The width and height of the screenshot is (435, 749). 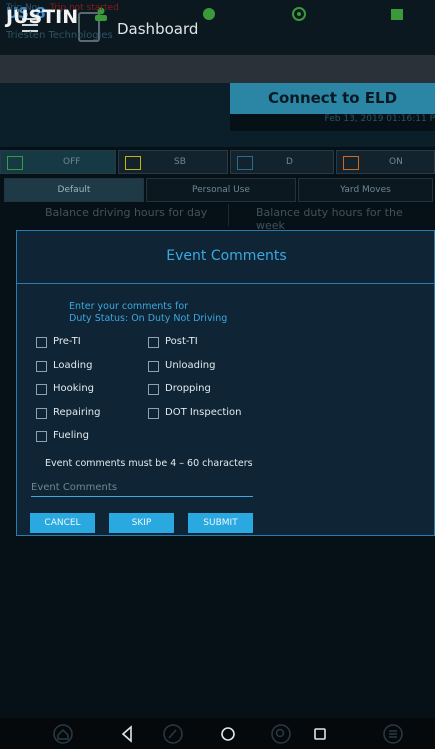 I want to click on page-title: Dashboard, so click(x=158, y=29).